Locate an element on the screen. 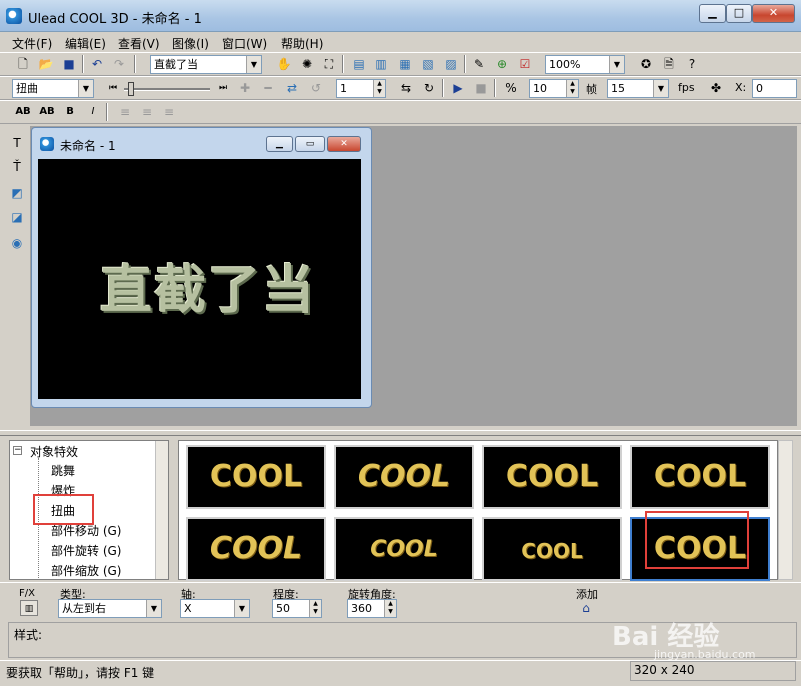 The height and width of the screenshot is (686, 801). last-key-icon: ⏭ is located at coordinates (223, 88).